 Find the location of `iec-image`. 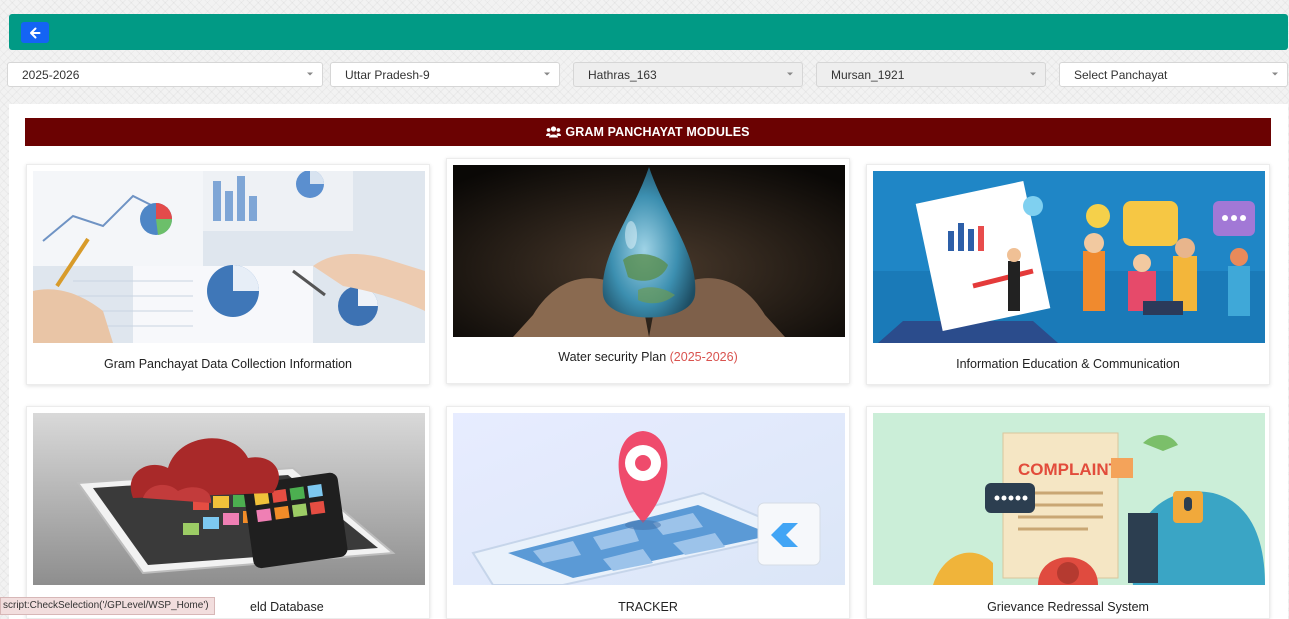

iec-image is located at coordinates (1069, 257).